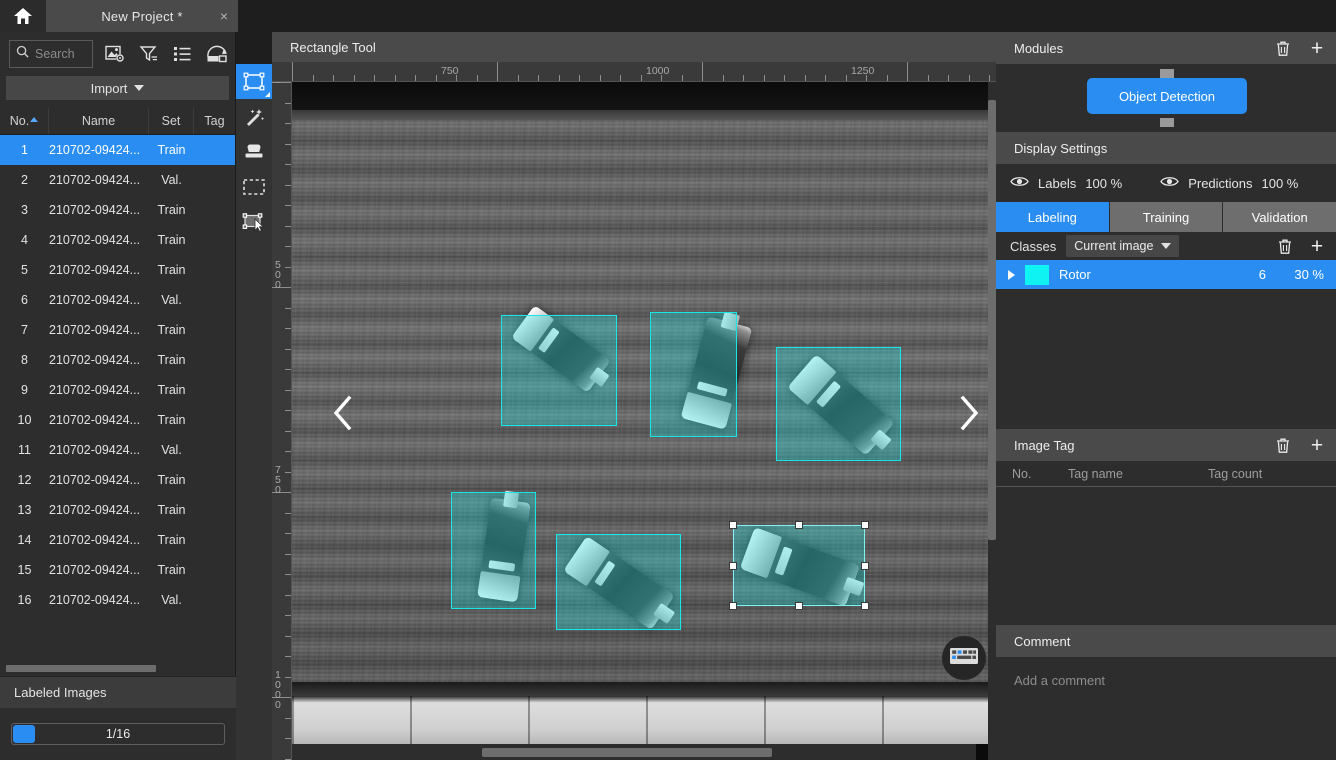 The width and height of the screenshot is (1336, 760). I want to click on table-row: 11 210702-09424... Val., so click(117, 450).